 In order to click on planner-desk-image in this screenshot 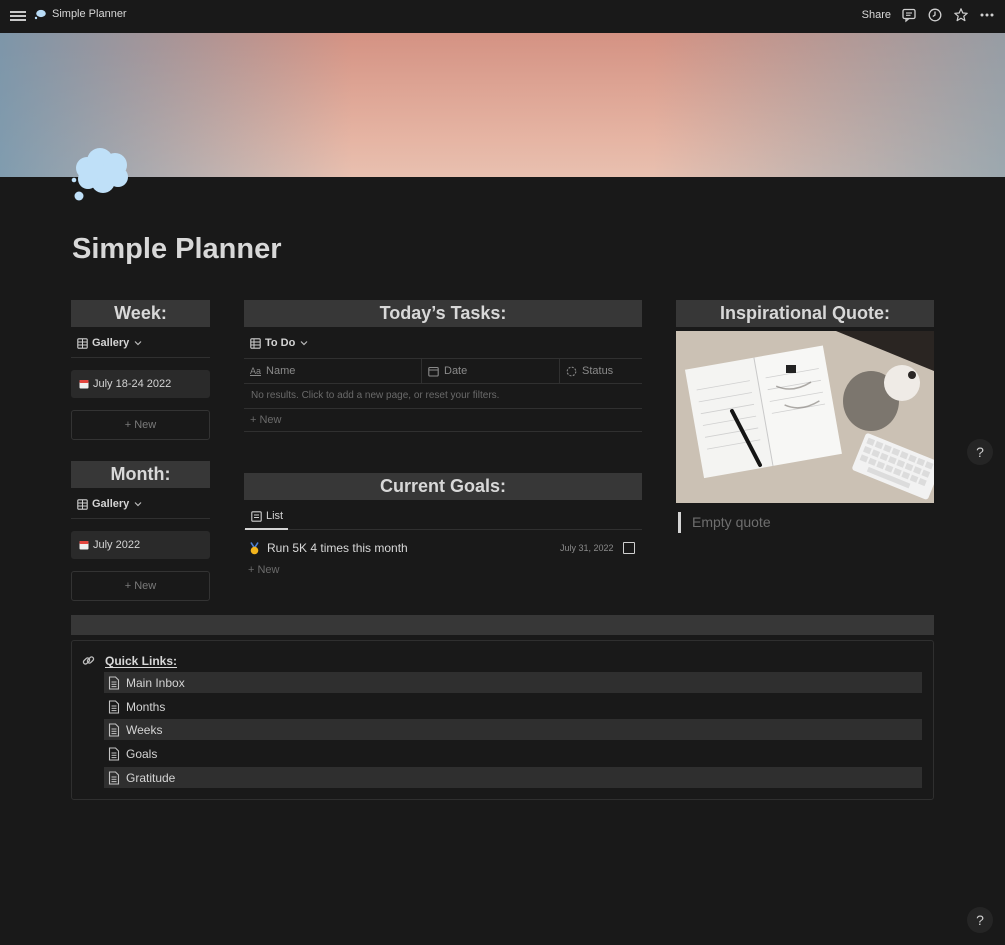, I will do `click(805, 417)`.